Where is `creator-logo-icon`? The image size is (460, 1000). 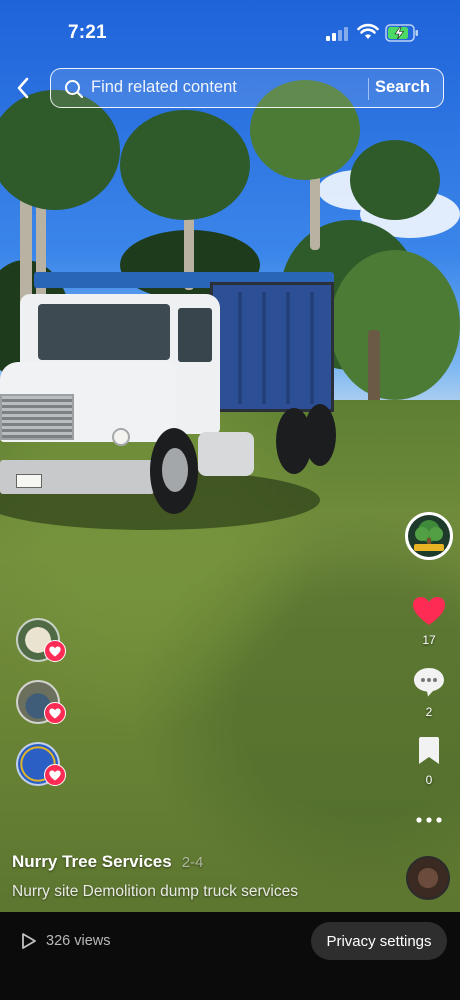
creator-logo-icon is located at coordinates (429, 536).